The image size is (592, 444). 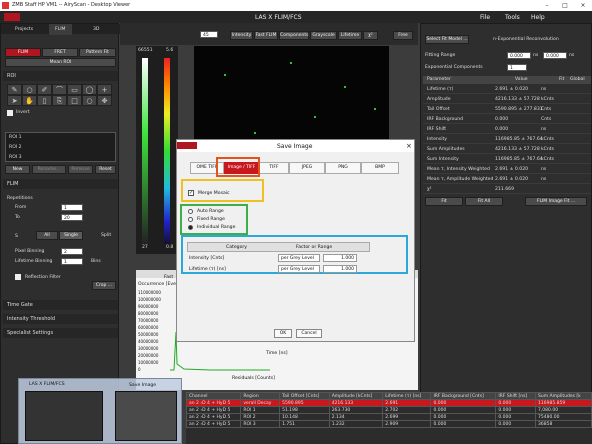 I want to click on param-row: IRF Shift 0.000 ns, so click(x=507, y=129).